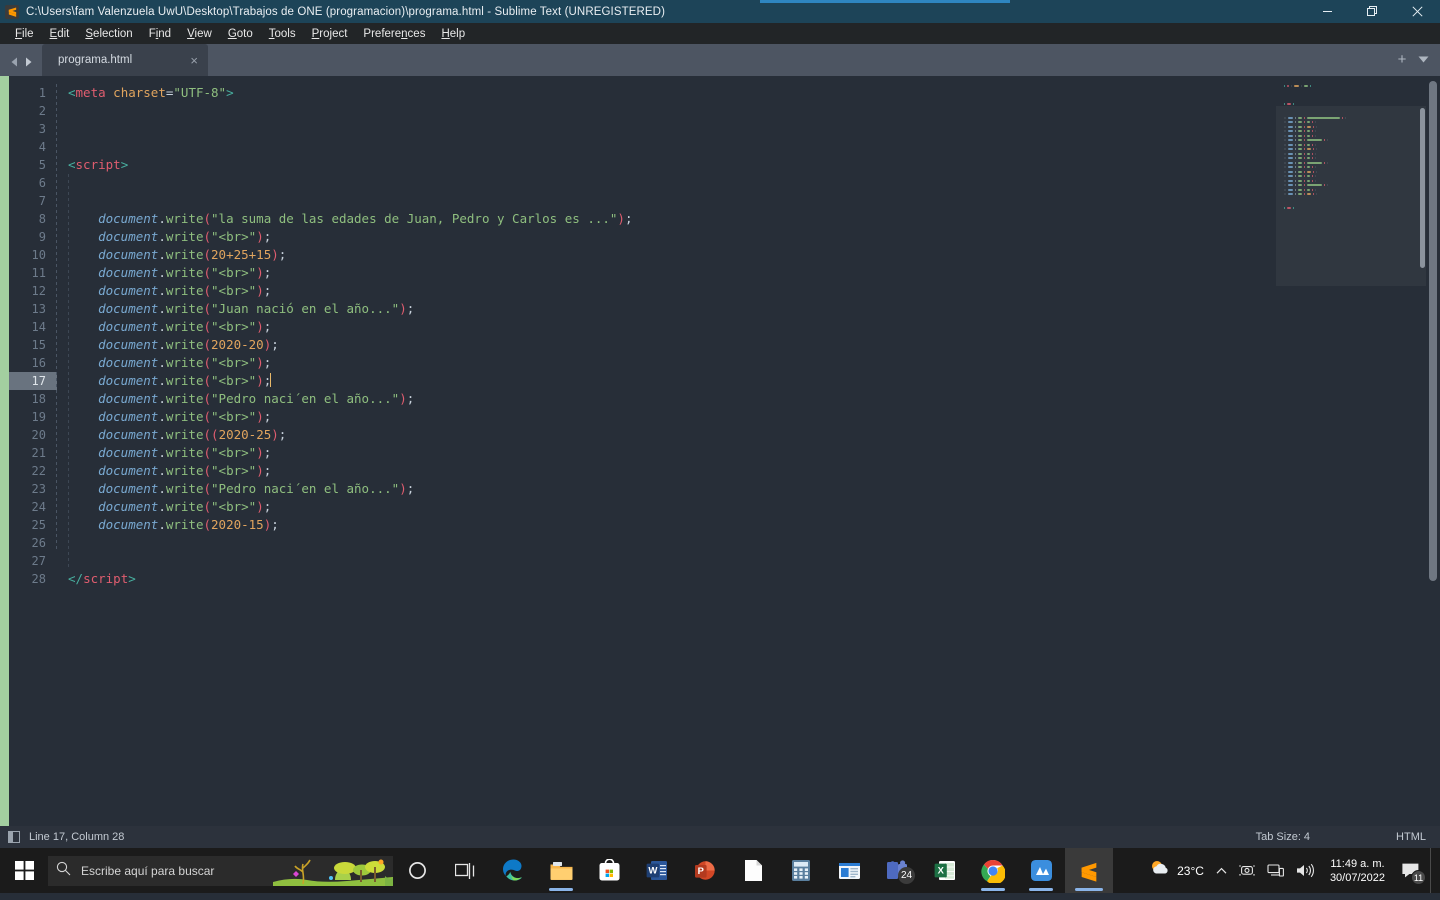 The height and width of the screenshot is (900, 1440). Describe the element at coordinates (1423, 59) in the screenshot. I see `chevron-down-icon` at that location.